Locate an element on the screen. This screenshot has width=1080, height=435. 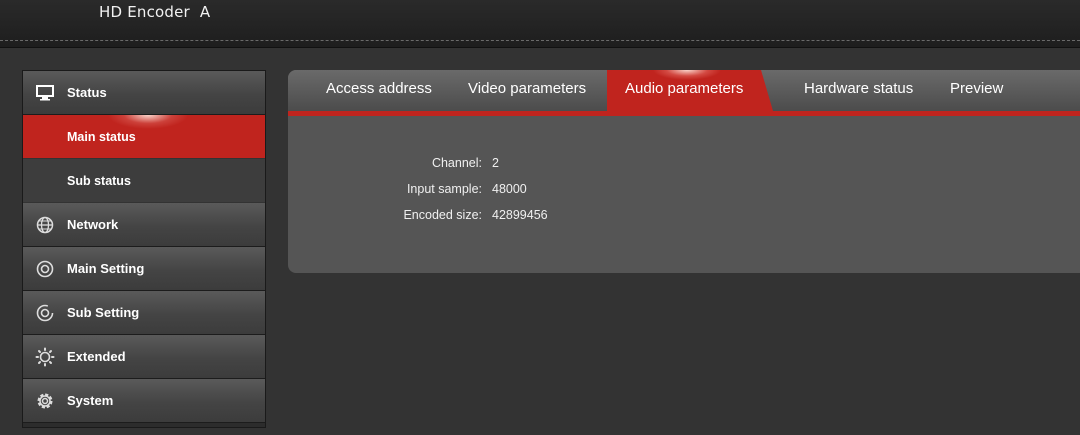
info-row-input-sample: Input sample: 48000 is located at coordinates (488, 192).